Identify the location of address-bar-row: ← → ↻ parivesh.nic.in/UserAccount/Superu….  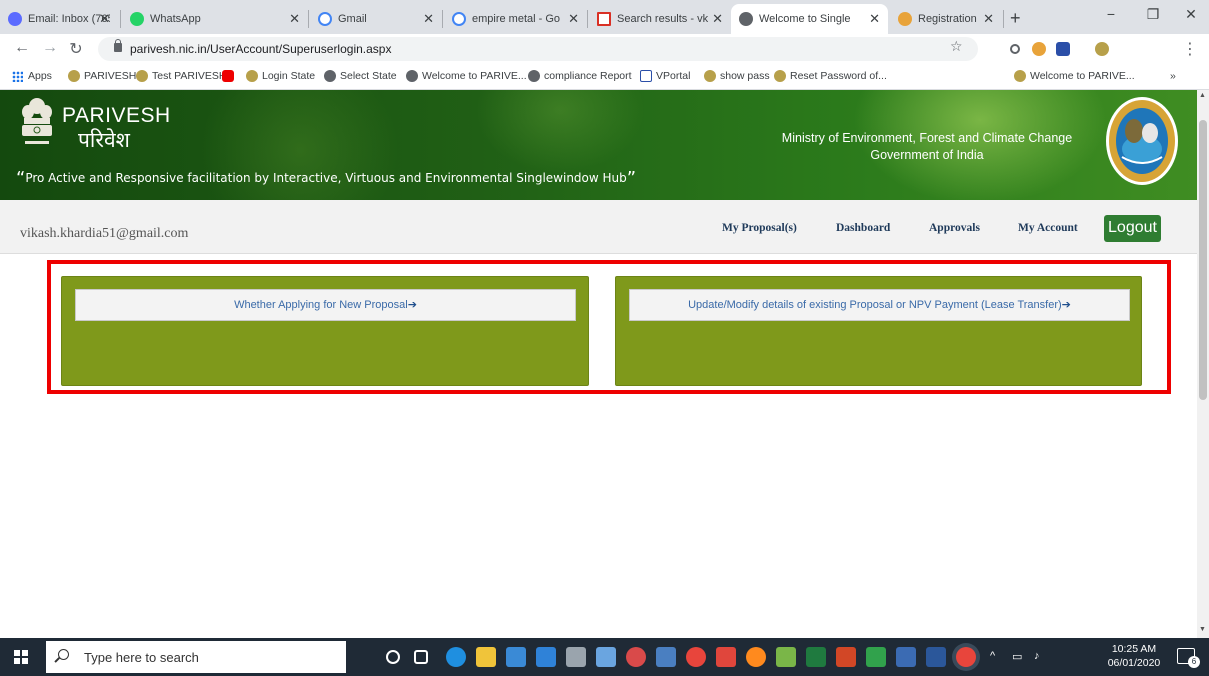
(604, 49).